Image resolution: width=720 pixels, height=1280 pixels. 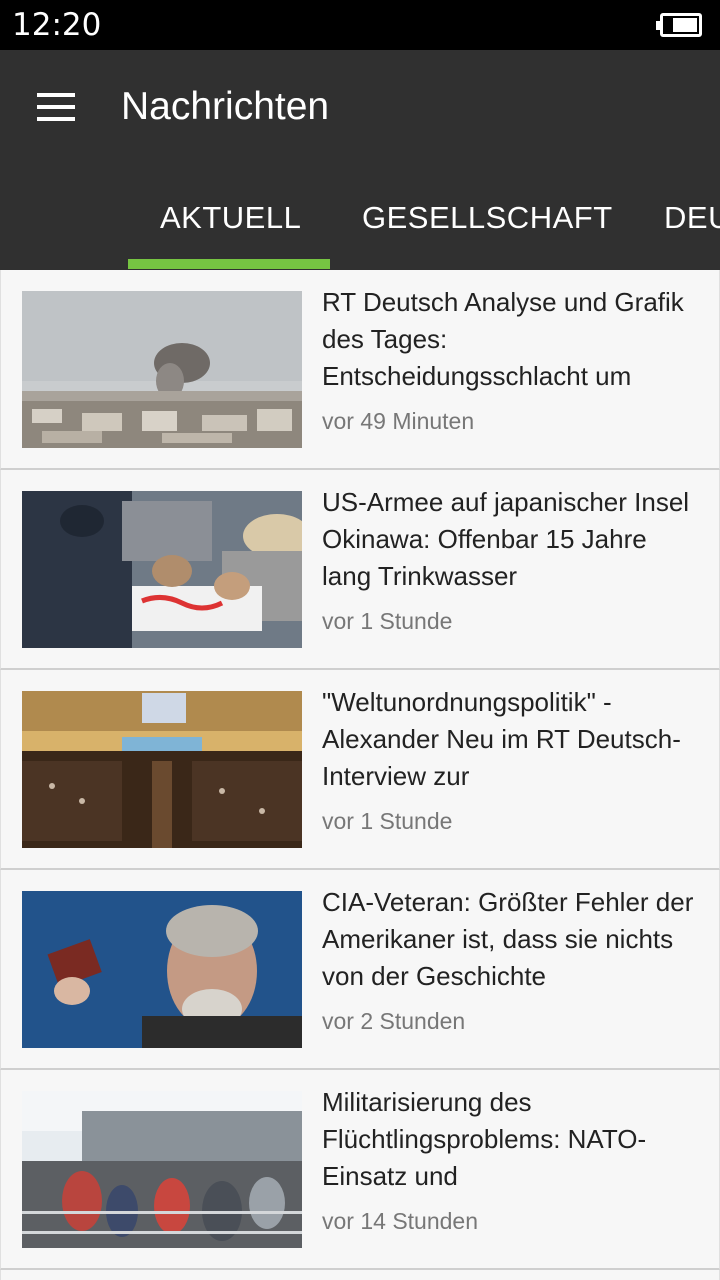 What do you see at coordinates (400, 1221) in the screenshot?
I see `news-time: vor 14 Stunden` at bounding box center [400, 1221].